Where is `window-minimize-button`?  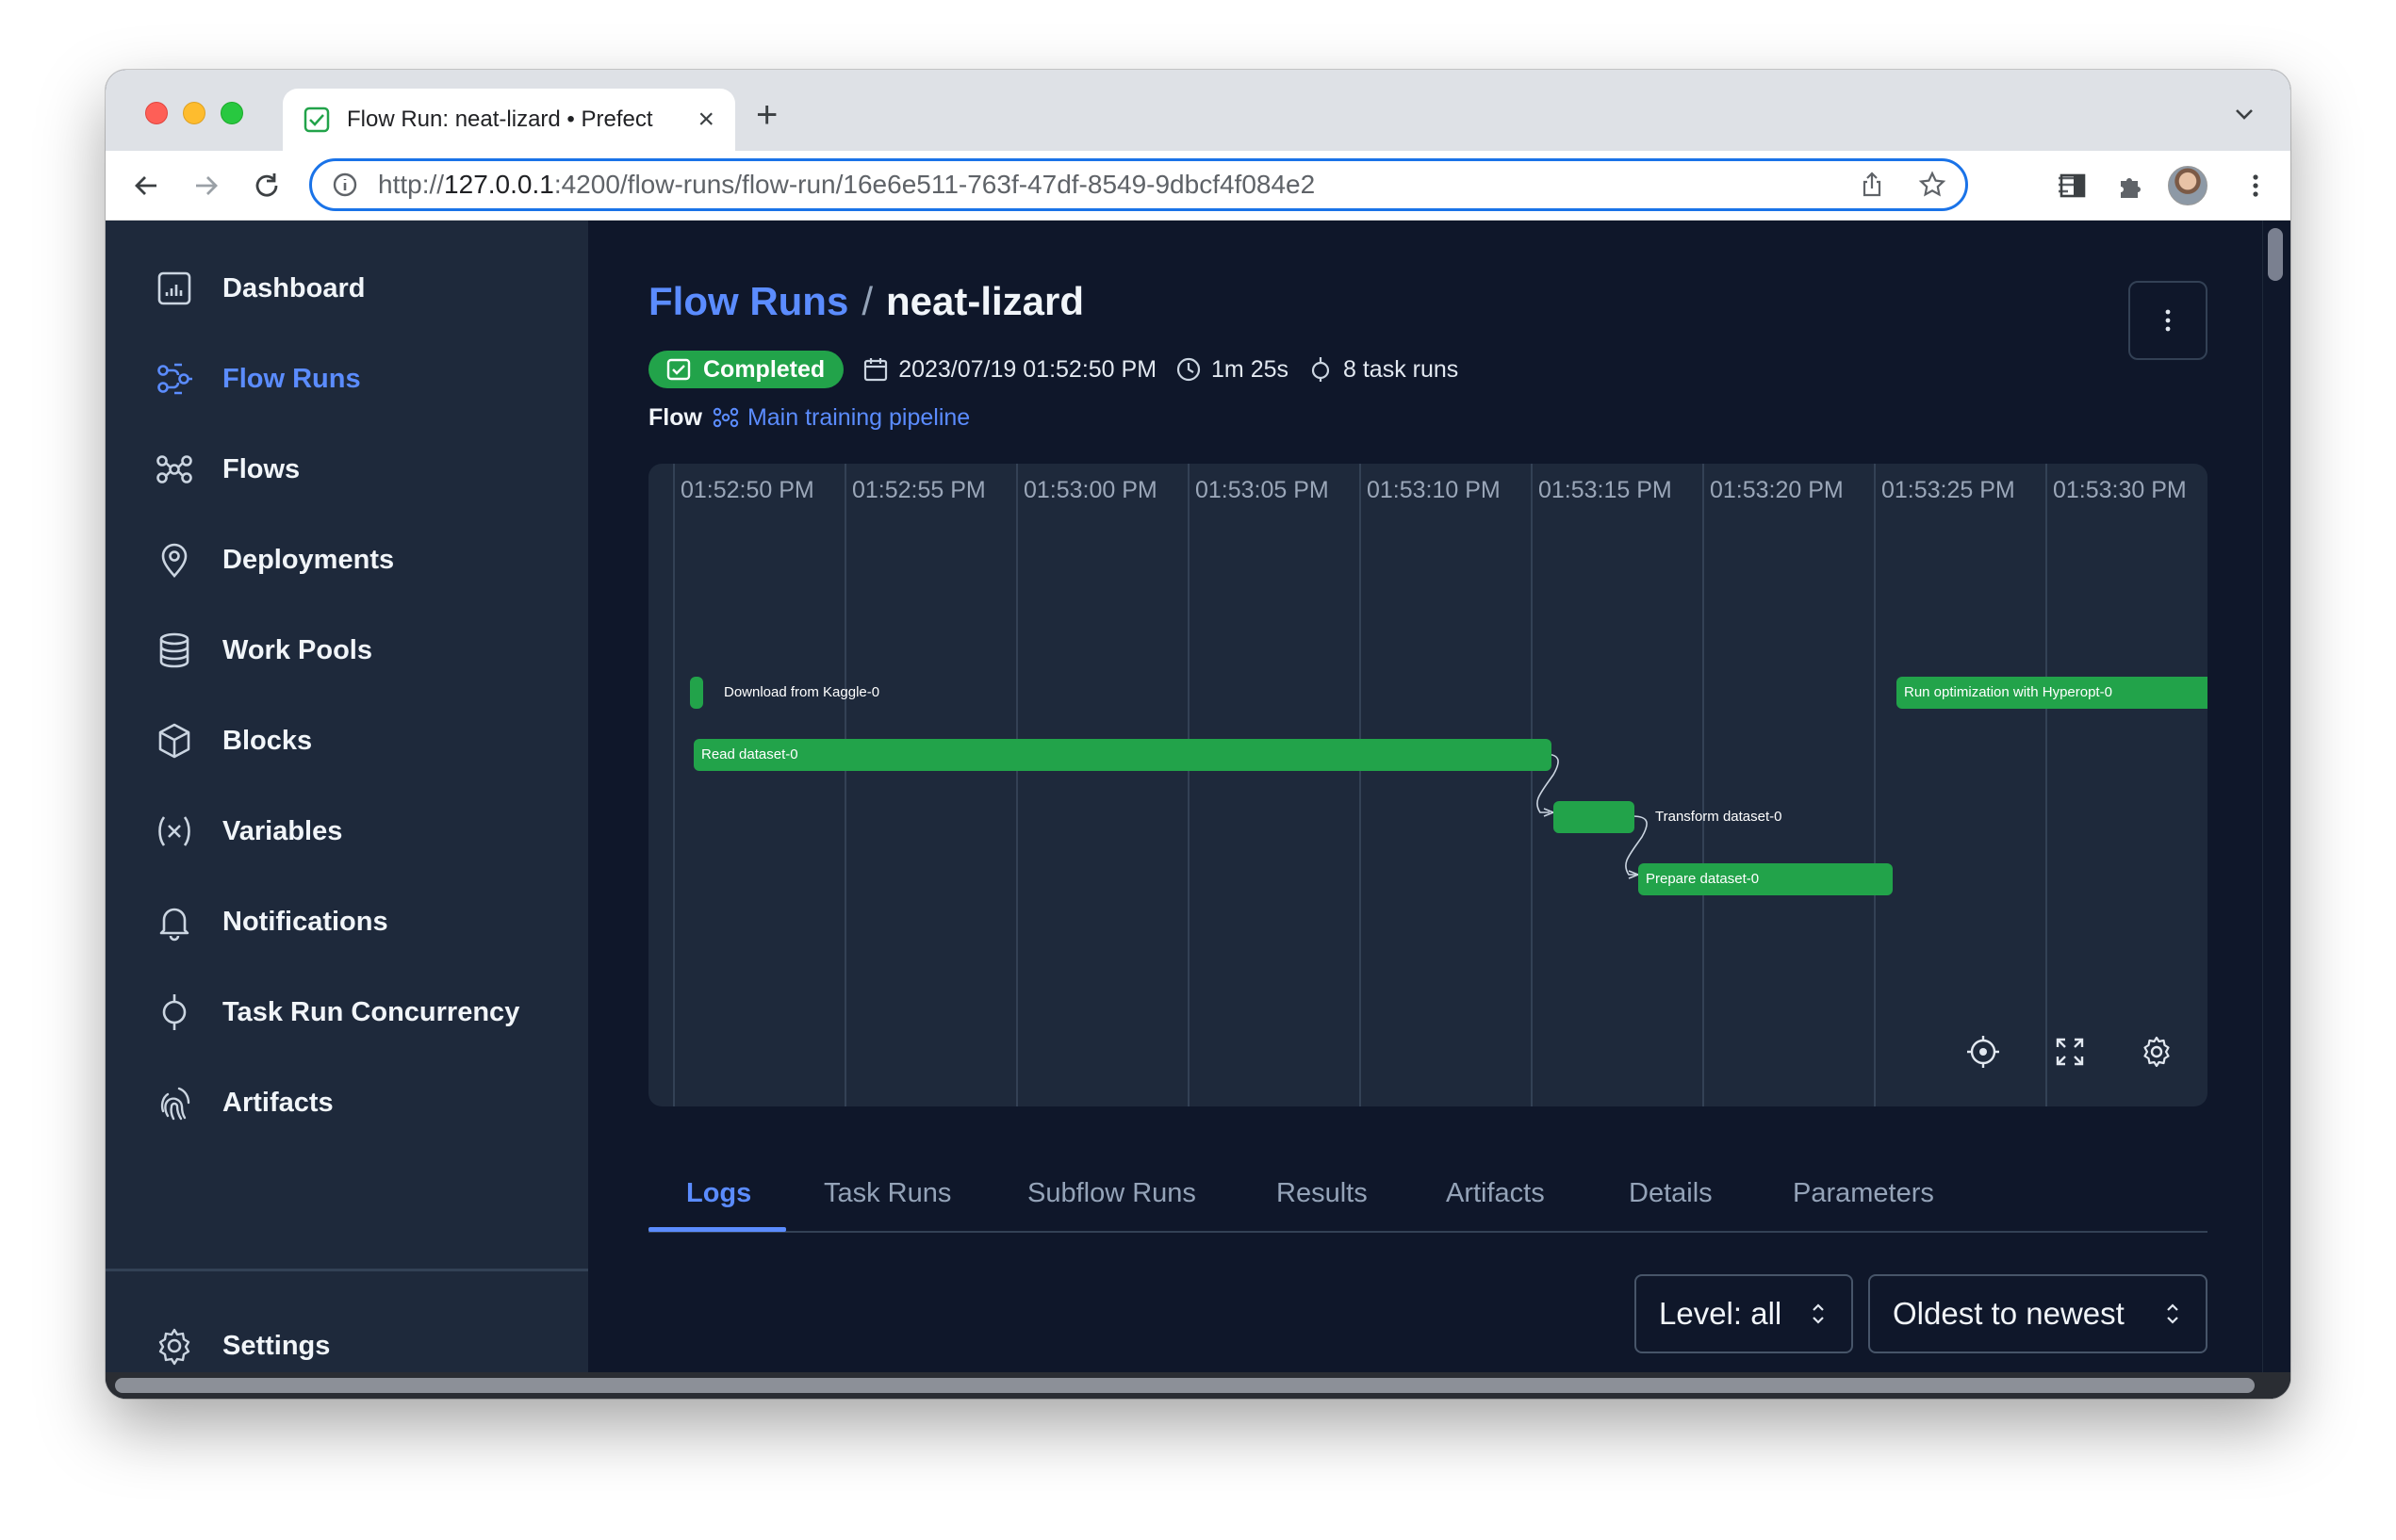 window-minimize-button is located at coordinates (194, 113).